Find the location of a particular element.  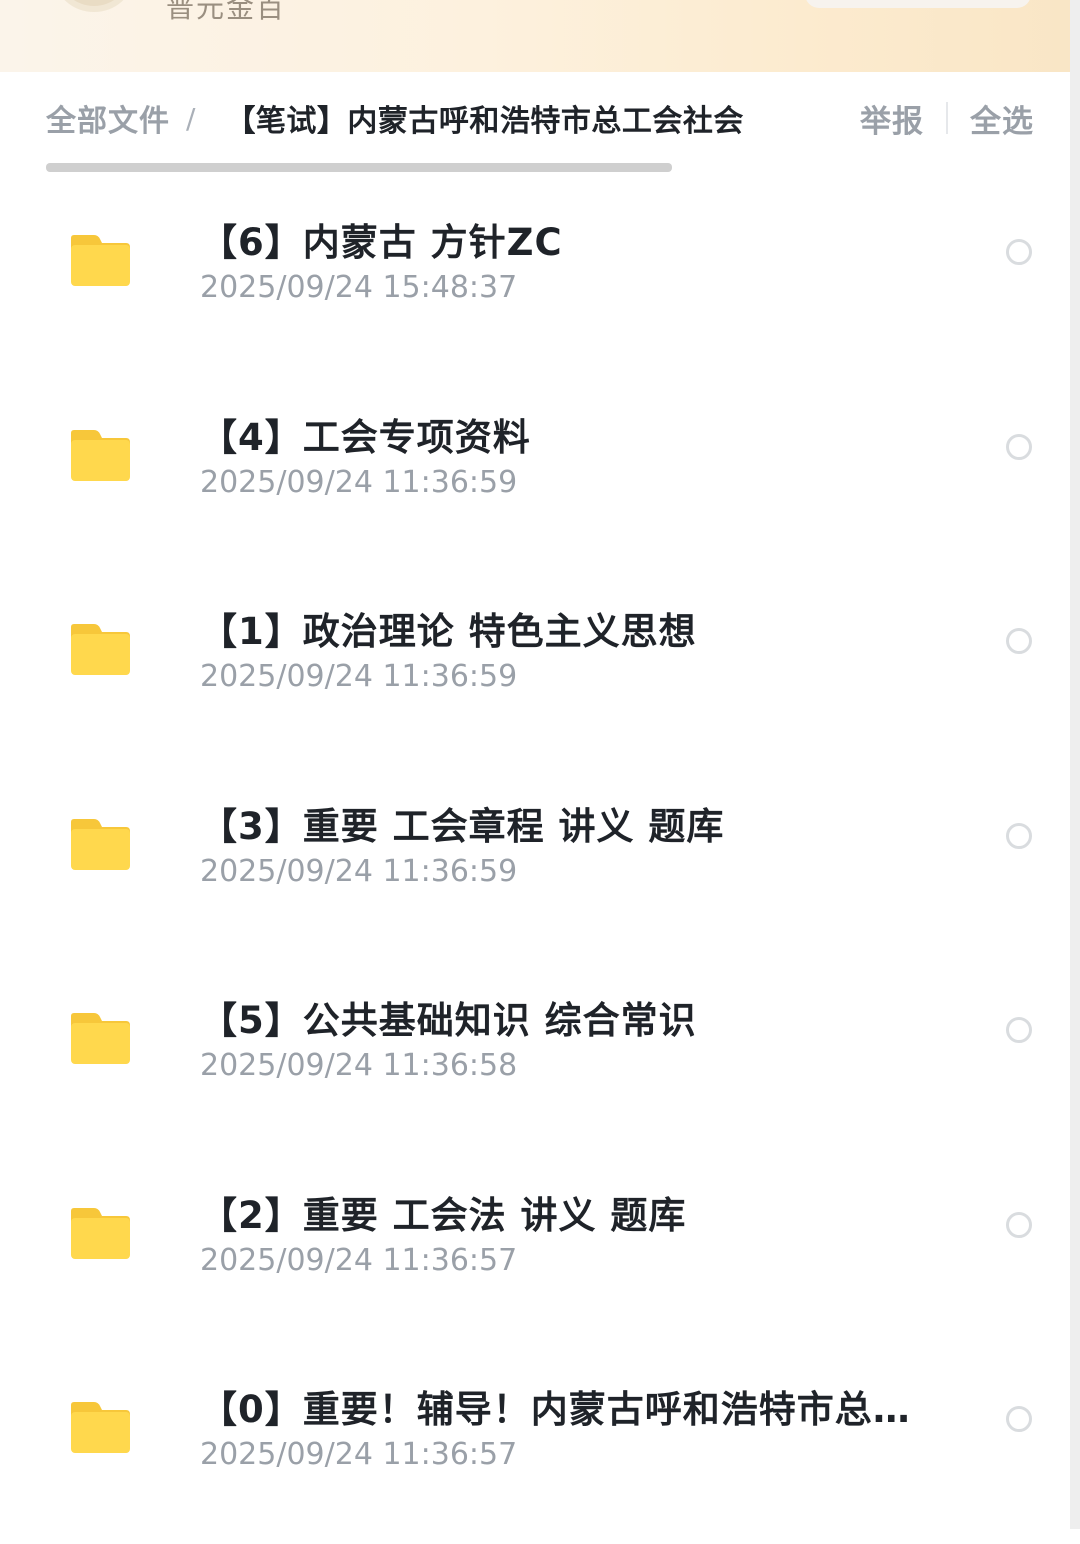

list-item: 【2】重要 工会法 讲义 题库 2025/09/24 11:36:57 is located at coordinates (535, 1252).